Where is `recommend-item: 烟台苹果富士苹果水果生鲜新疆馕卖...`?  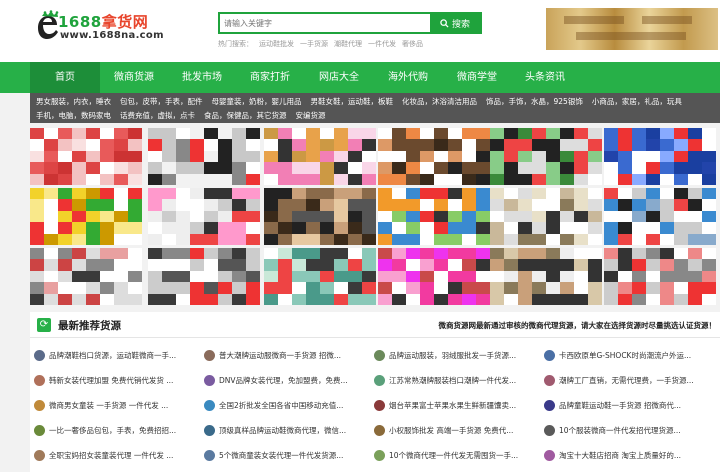 recommend-item: 烟台苹果富士苹果水果生鲜新疆馕卖... is located at coordinates (458, 405).